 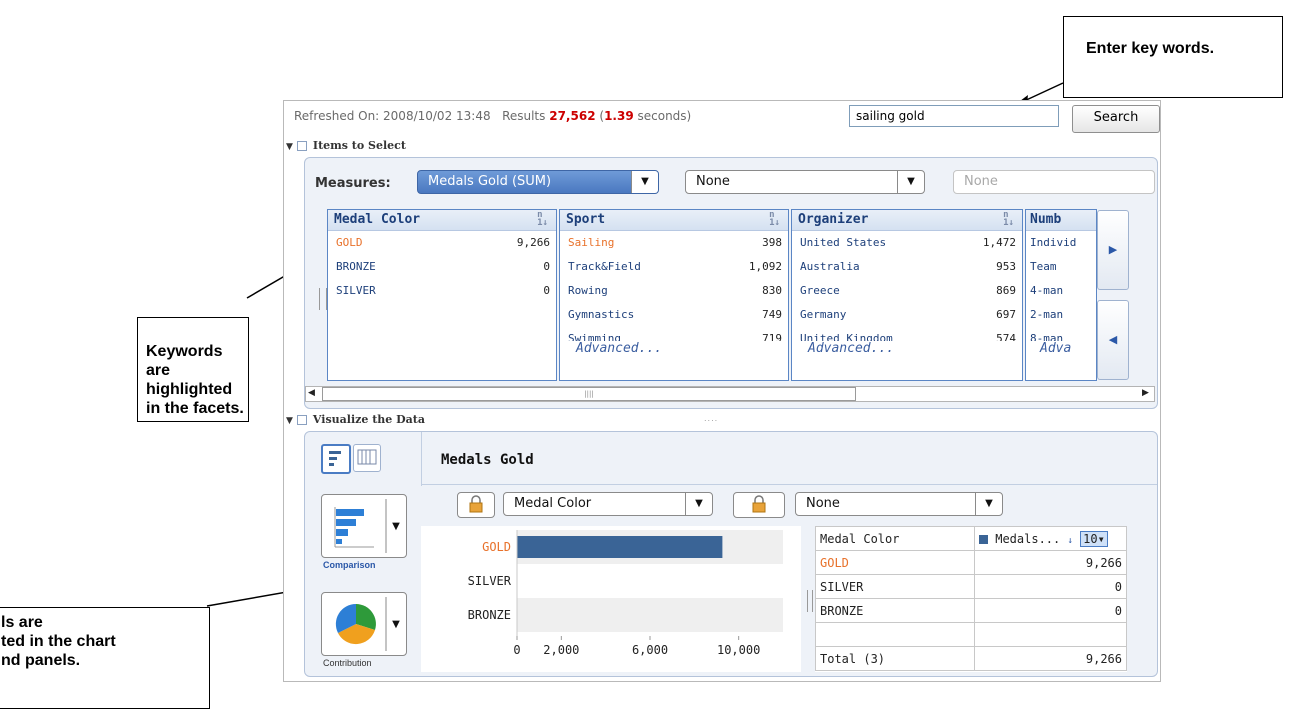 I want to click on bar-chart: GOLD SILVER BRONZE 0 2,000 6,000 10,000, so click(x=611, y=599).